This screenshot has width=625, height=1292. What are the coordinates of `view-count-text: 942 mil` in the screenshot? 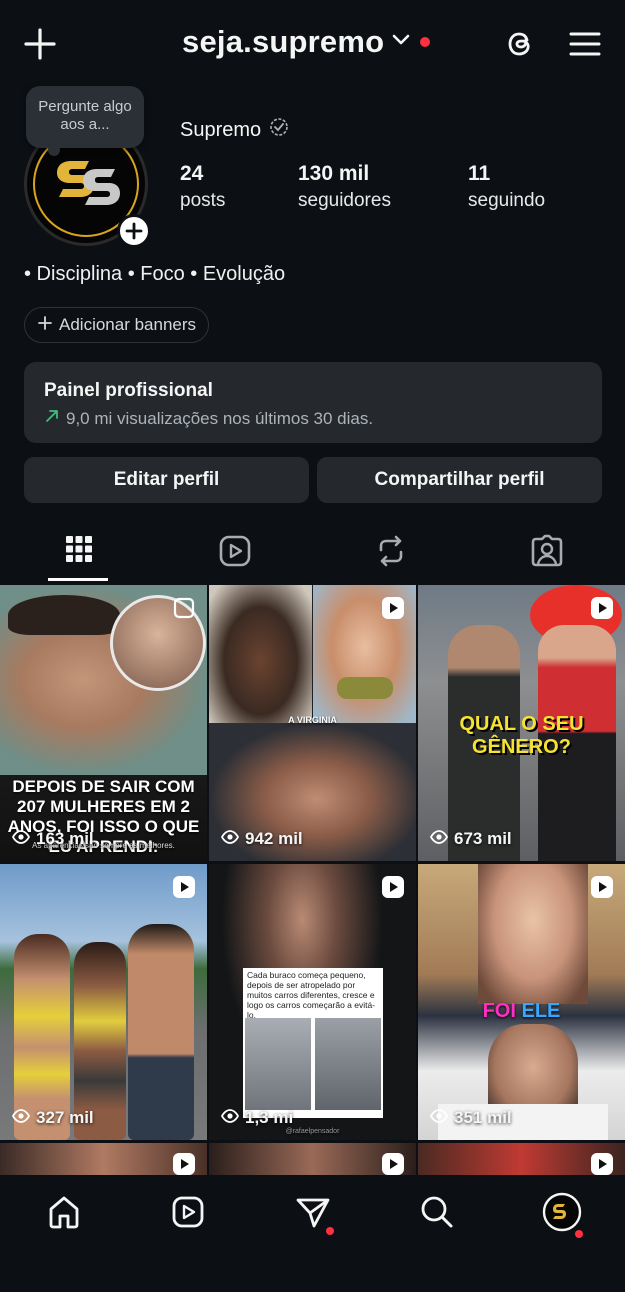 It's located at (274, 838).